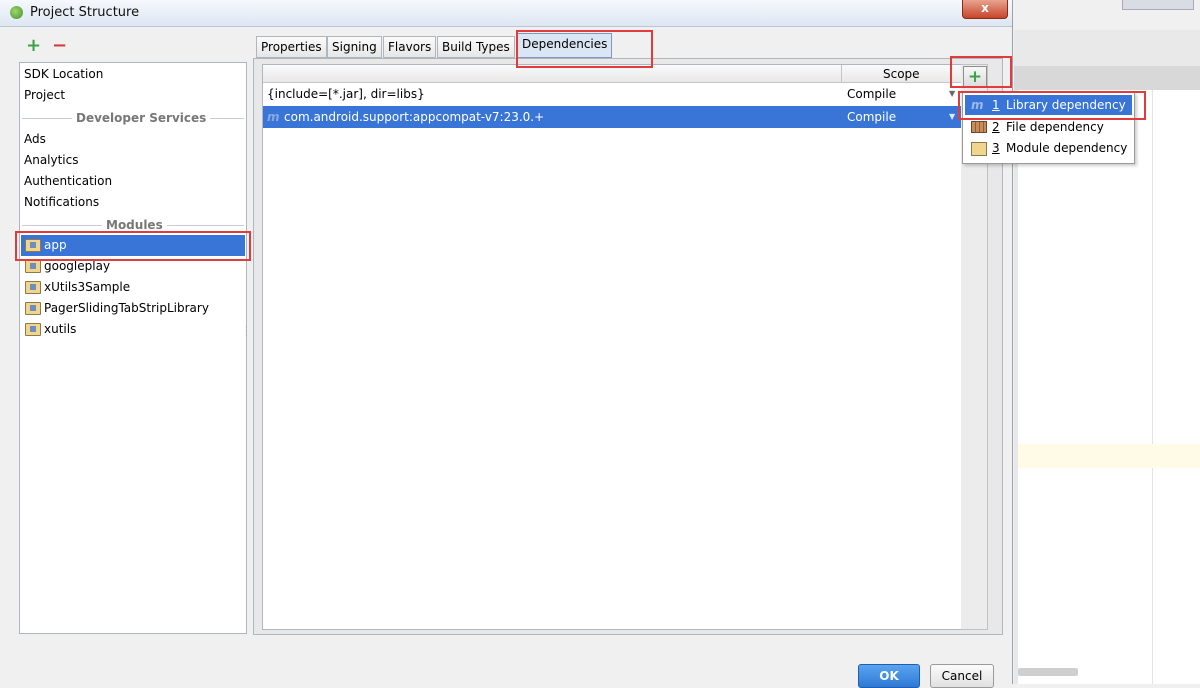 The width and height of the screenshot is (1200, 688). What do you see at coordinates (901, 74) in the screenshot?
I see `scope-column-header: Scope` at bounding box center [901, 74].